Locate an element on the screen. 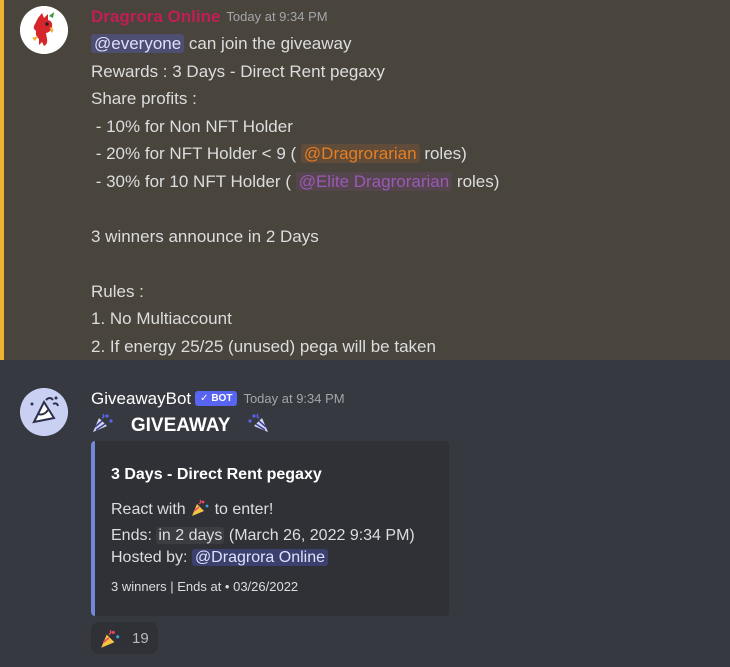 This screenshot has height=667, width=730. role-mention-dragrorarian: @Dragrorarian is located at coordinates (360, 153).